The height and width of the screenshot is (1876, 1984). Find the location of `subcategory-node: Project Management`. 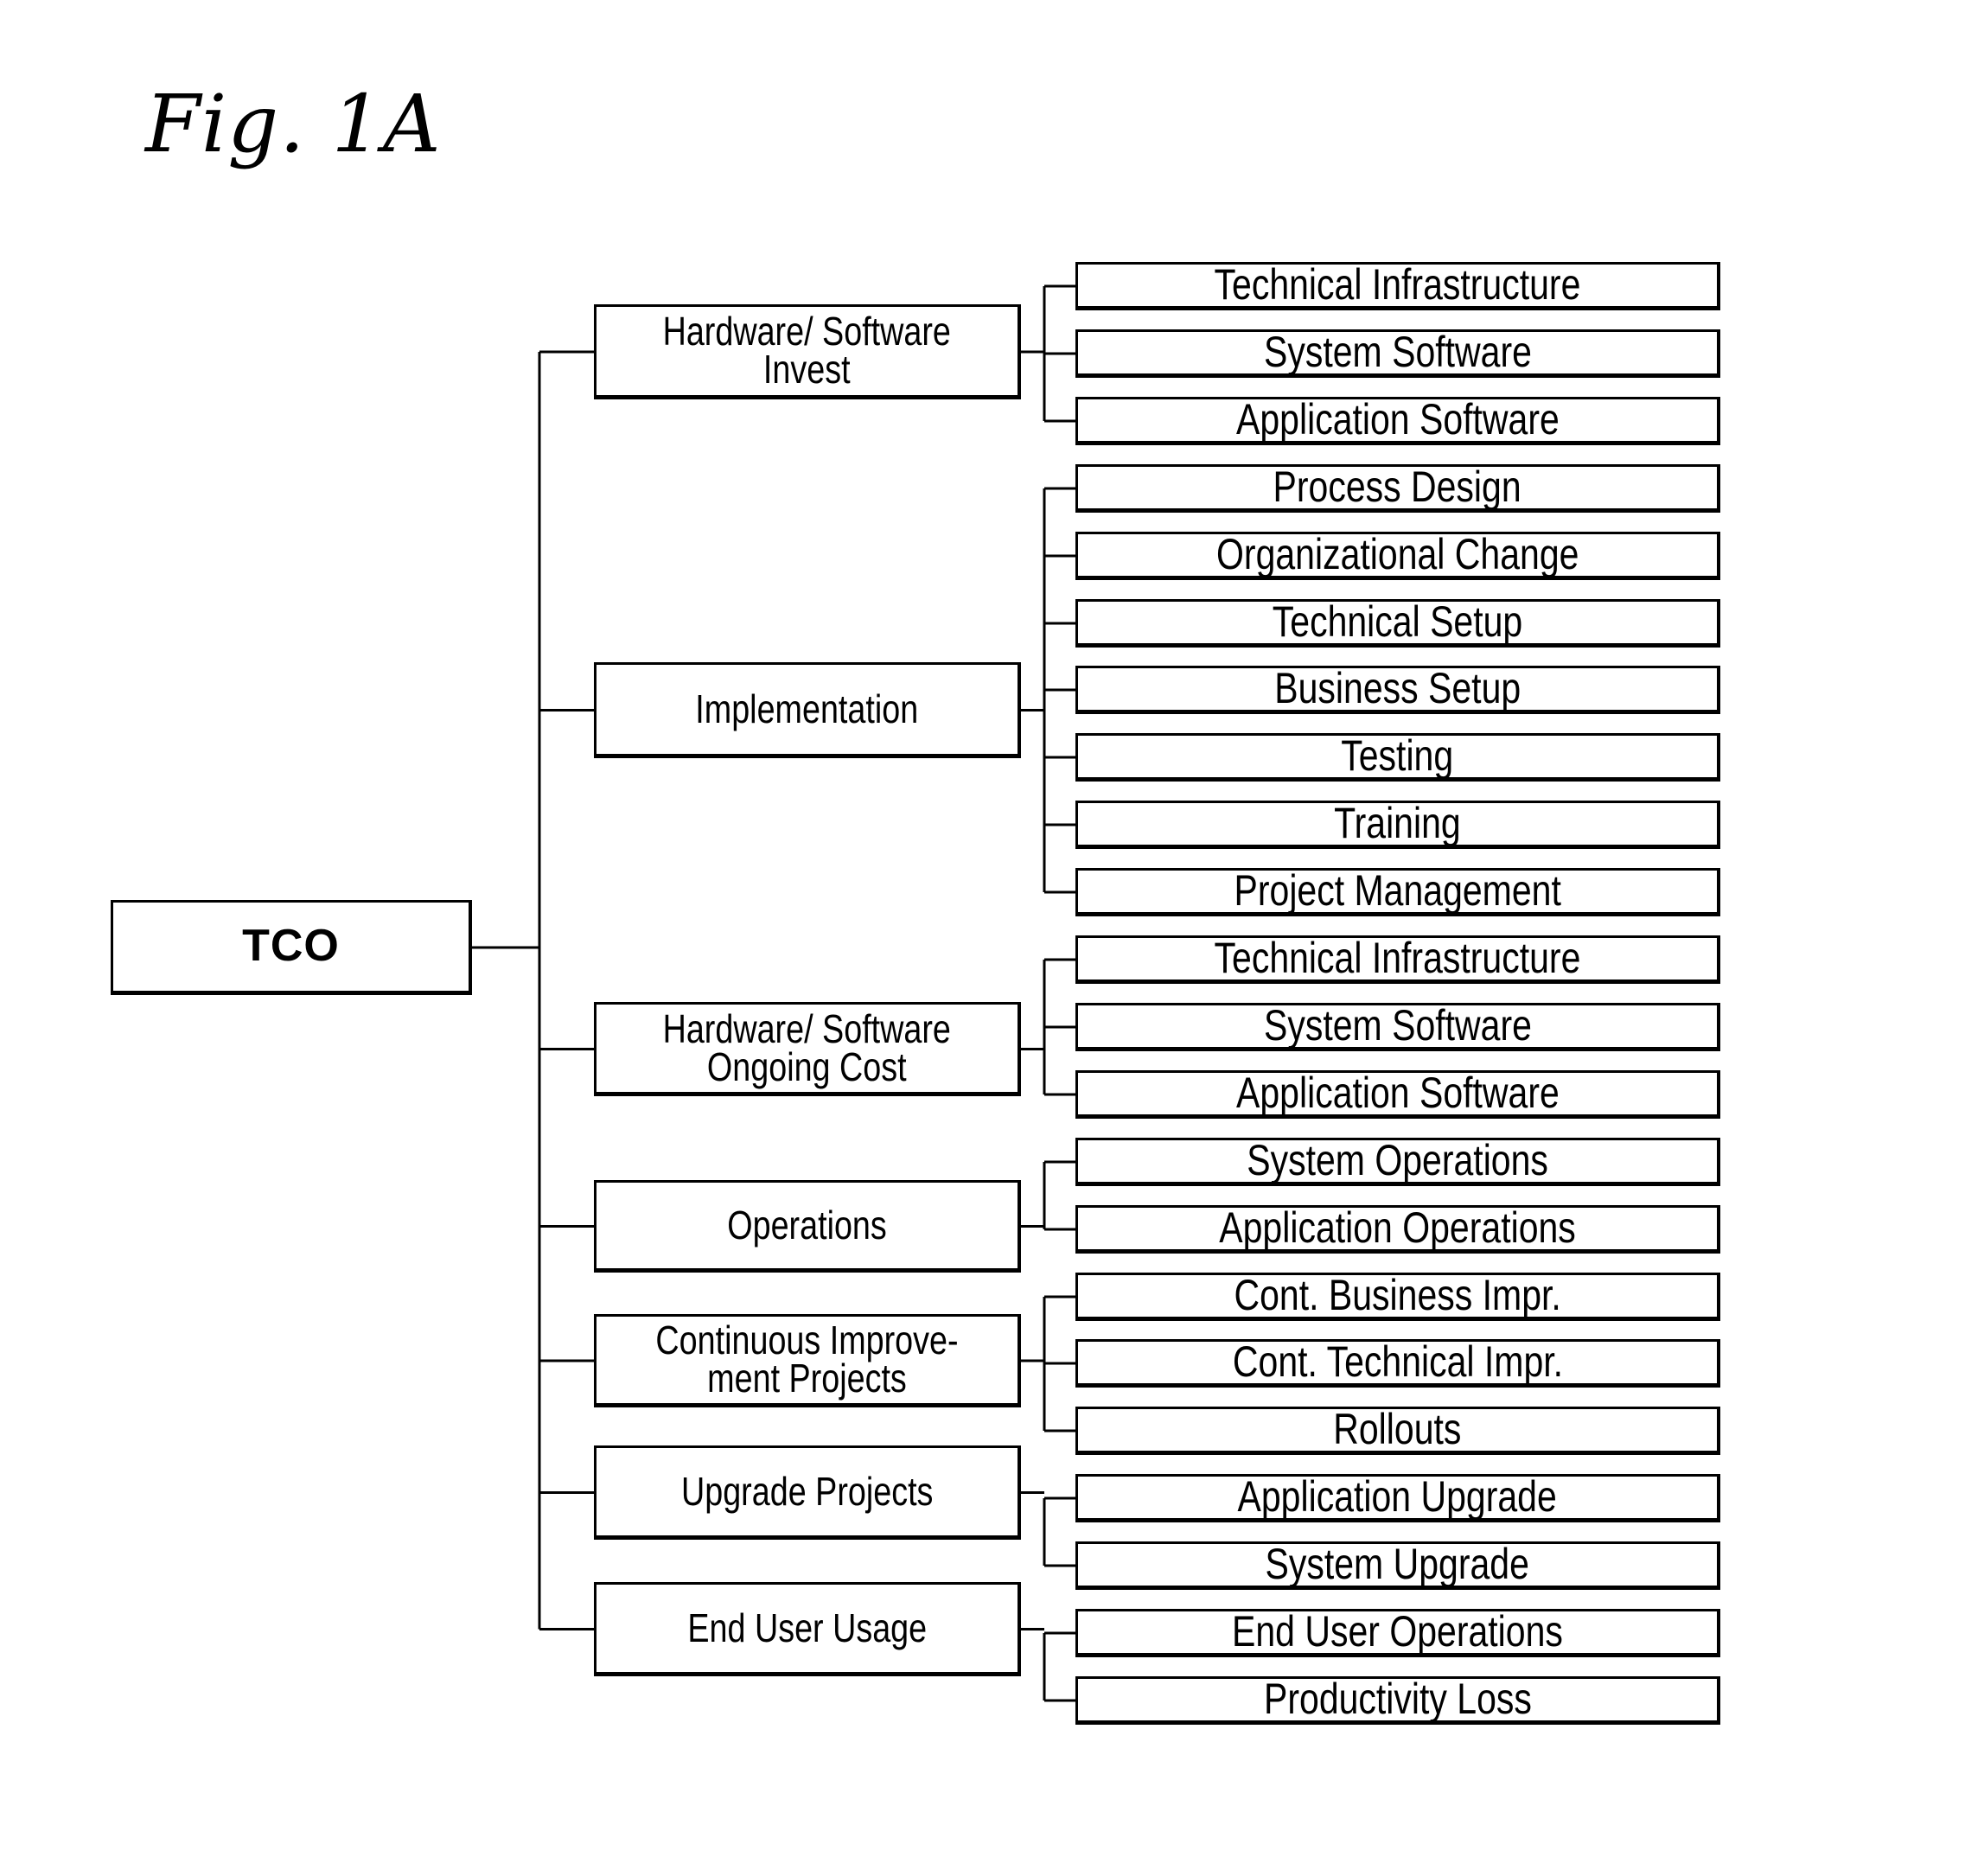

subcategory-node: Project Management is located at coordinates (1397, 892).